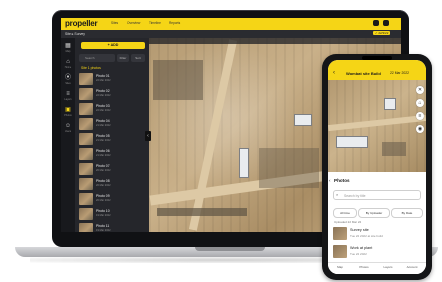 The image size is (442, 282). Describe the element at coordinates (334, 73) in the screenshot. I see `back-icon: ‹` at that location.